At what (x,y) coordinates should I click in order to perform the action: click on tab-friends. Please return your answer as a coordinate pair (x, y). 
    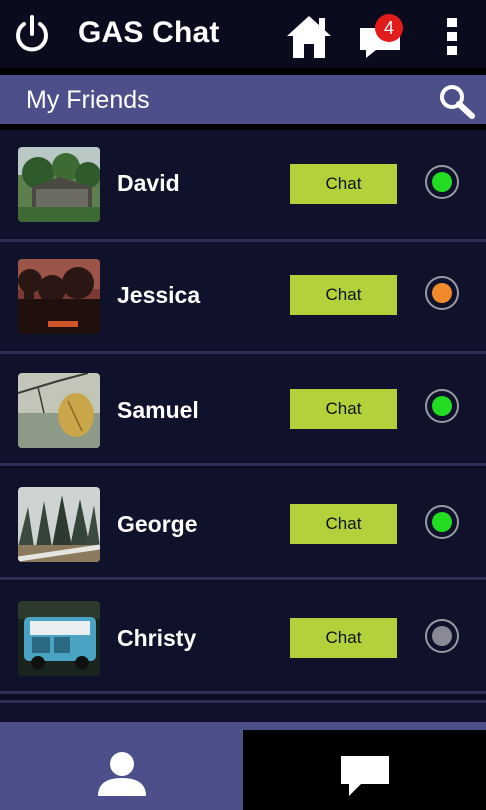
    Looking at the image, I should click on (121, 766).